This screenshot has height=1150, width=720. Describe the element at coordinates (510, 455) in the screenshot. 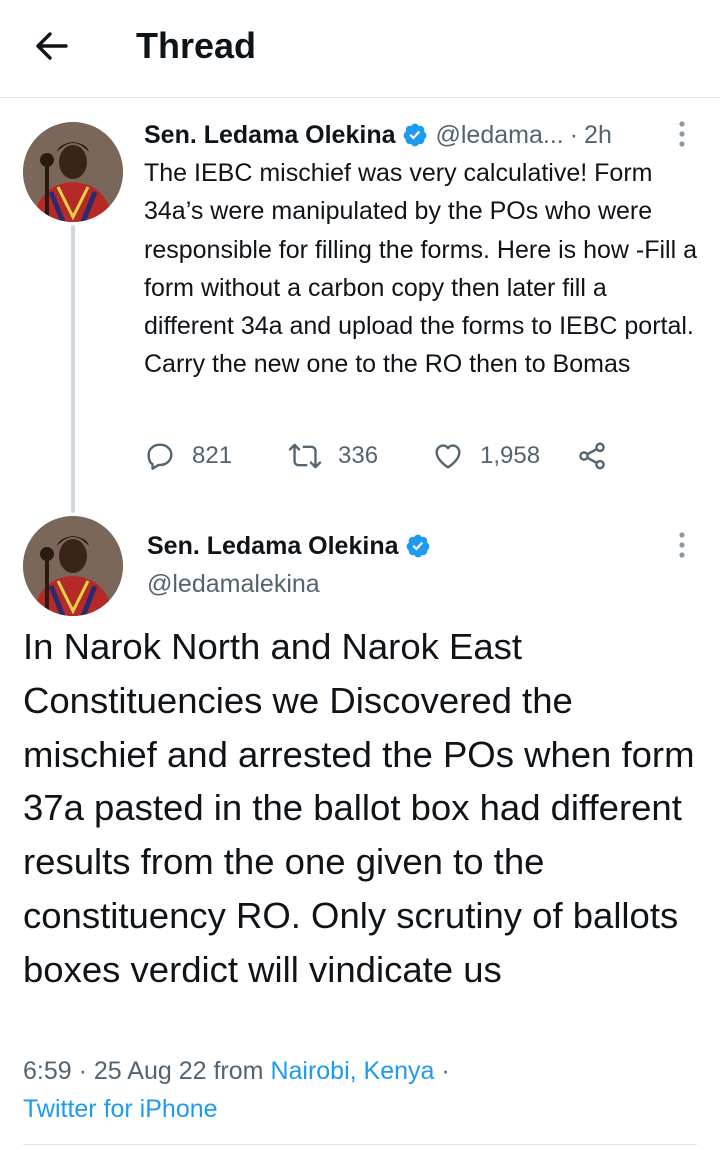

I see `like-count: 1,958` at that location.